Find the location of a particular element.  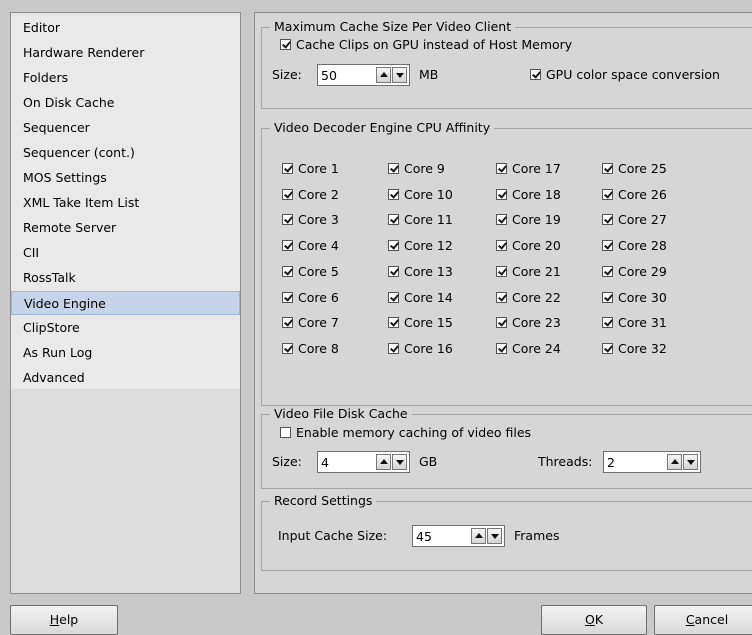

threads-down-button is located at coordinates (690, 462).